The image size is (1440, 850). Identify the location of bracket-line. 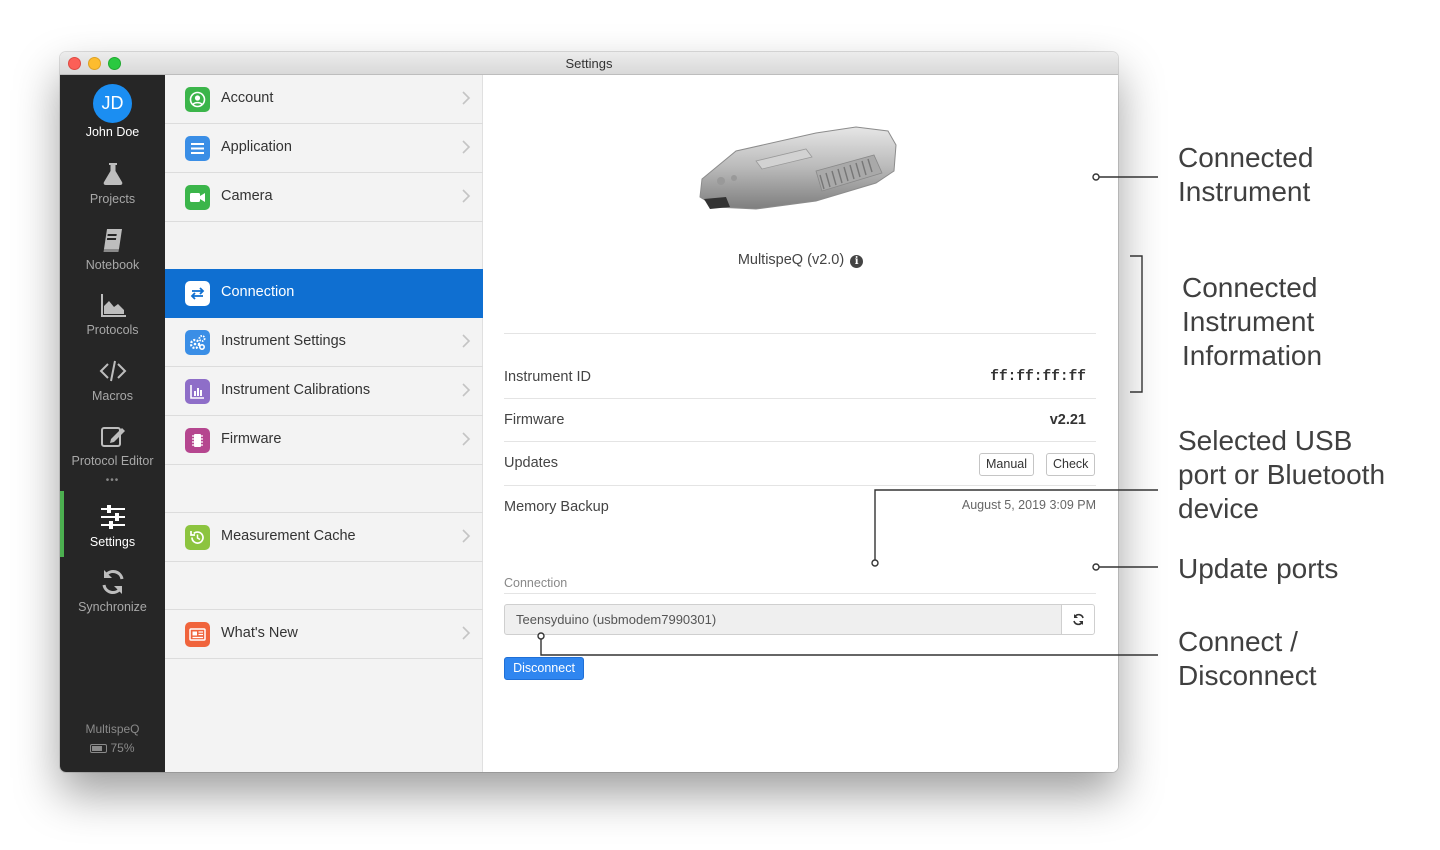
(1136, 324).